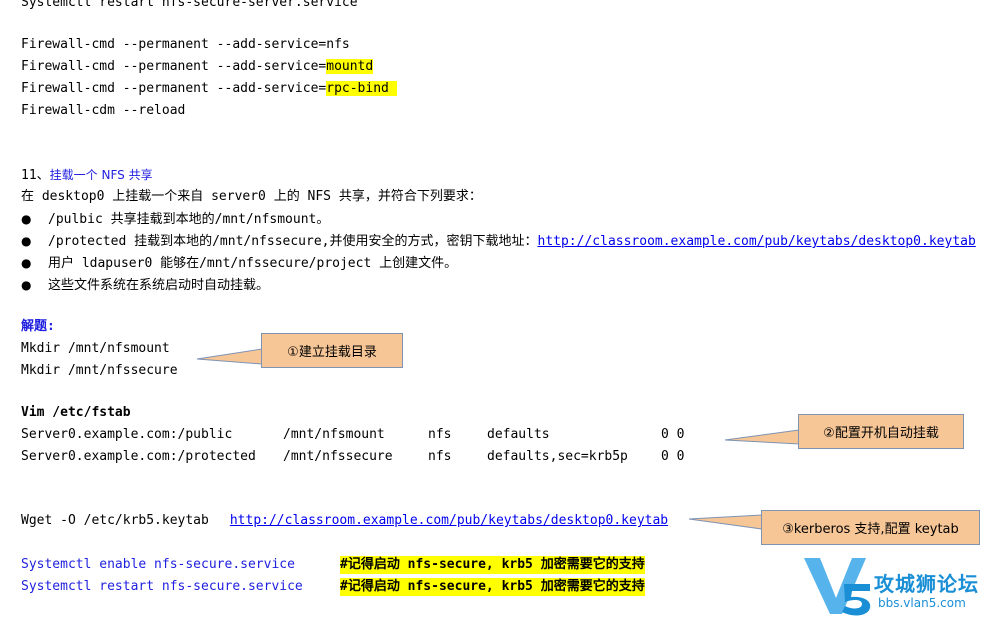  Describe the element at coordinates (332, 350) in the screenshot. I see `callout-create-dirs: ①建立挂载目录` at that location.